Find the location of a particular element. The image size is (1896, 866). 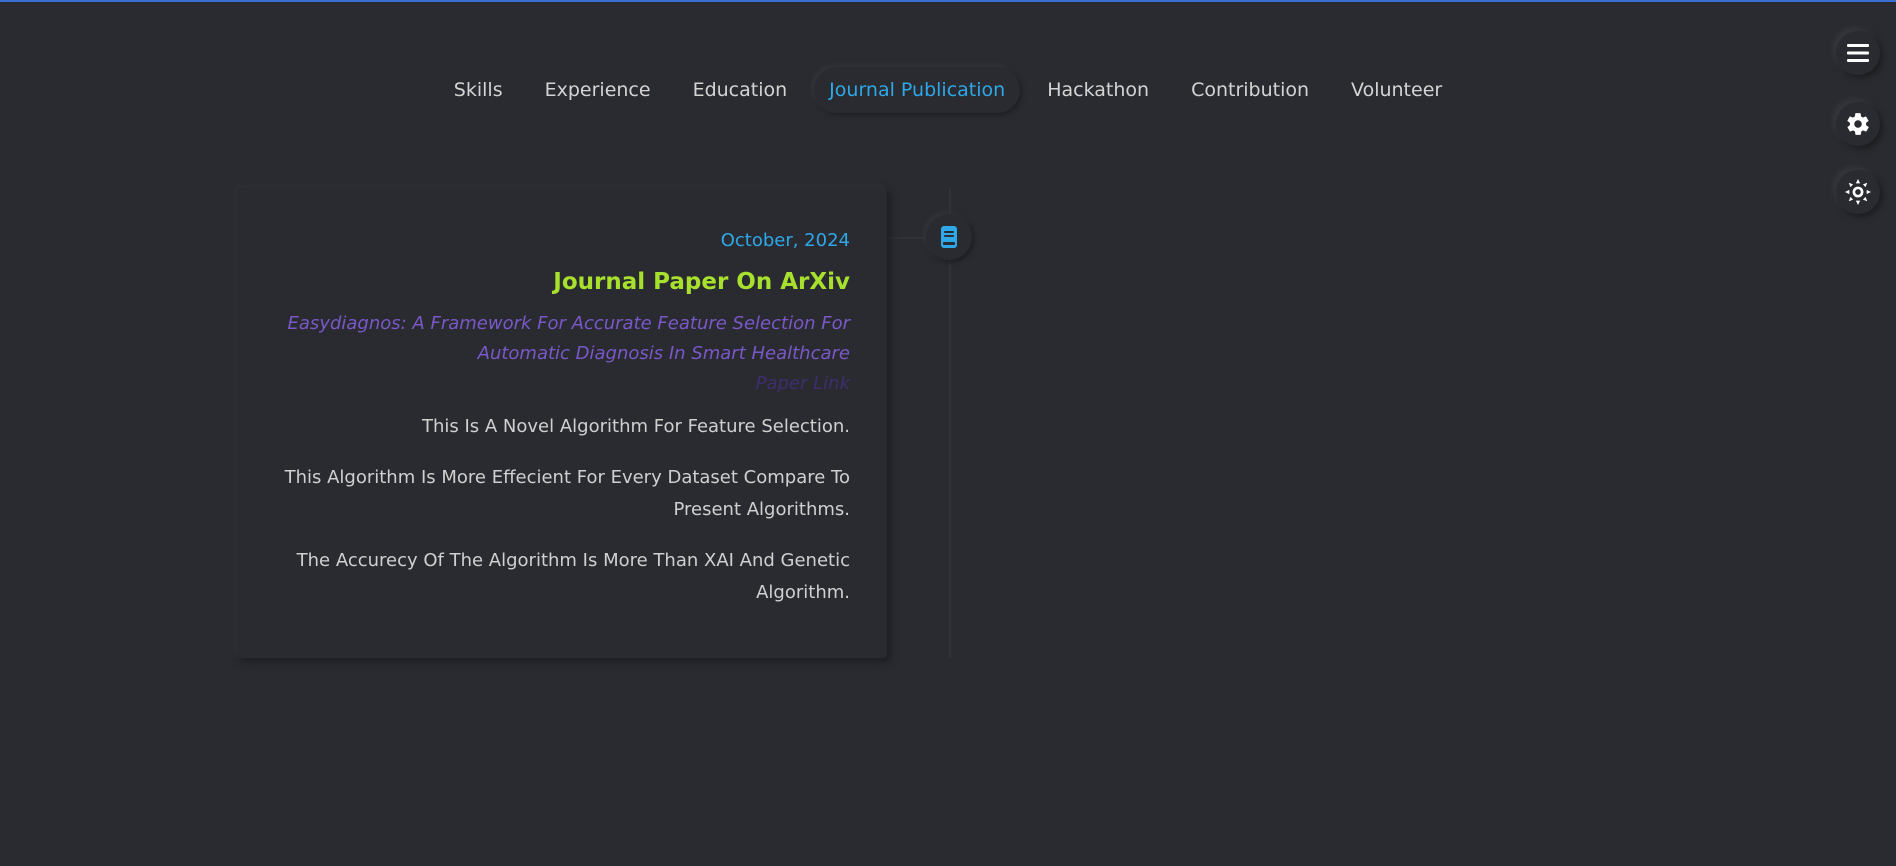

paper-title-line-2: Automatic Diagnosis In Smart Healthcare is located at coordinates (663, 353).